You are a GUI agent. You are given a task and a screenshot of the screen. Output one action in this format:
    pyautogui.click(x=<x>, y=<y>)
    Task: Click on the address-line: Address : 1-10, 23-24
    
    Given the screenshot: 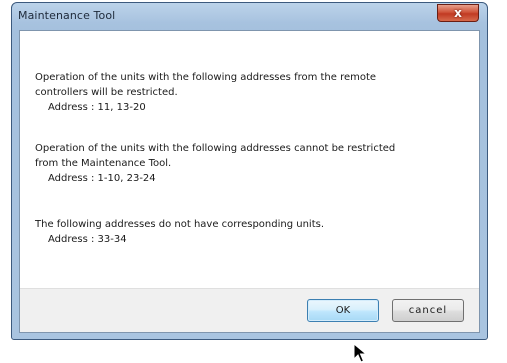 What is the action you would take?
    pyautogui.click(x=102, y=178)
    